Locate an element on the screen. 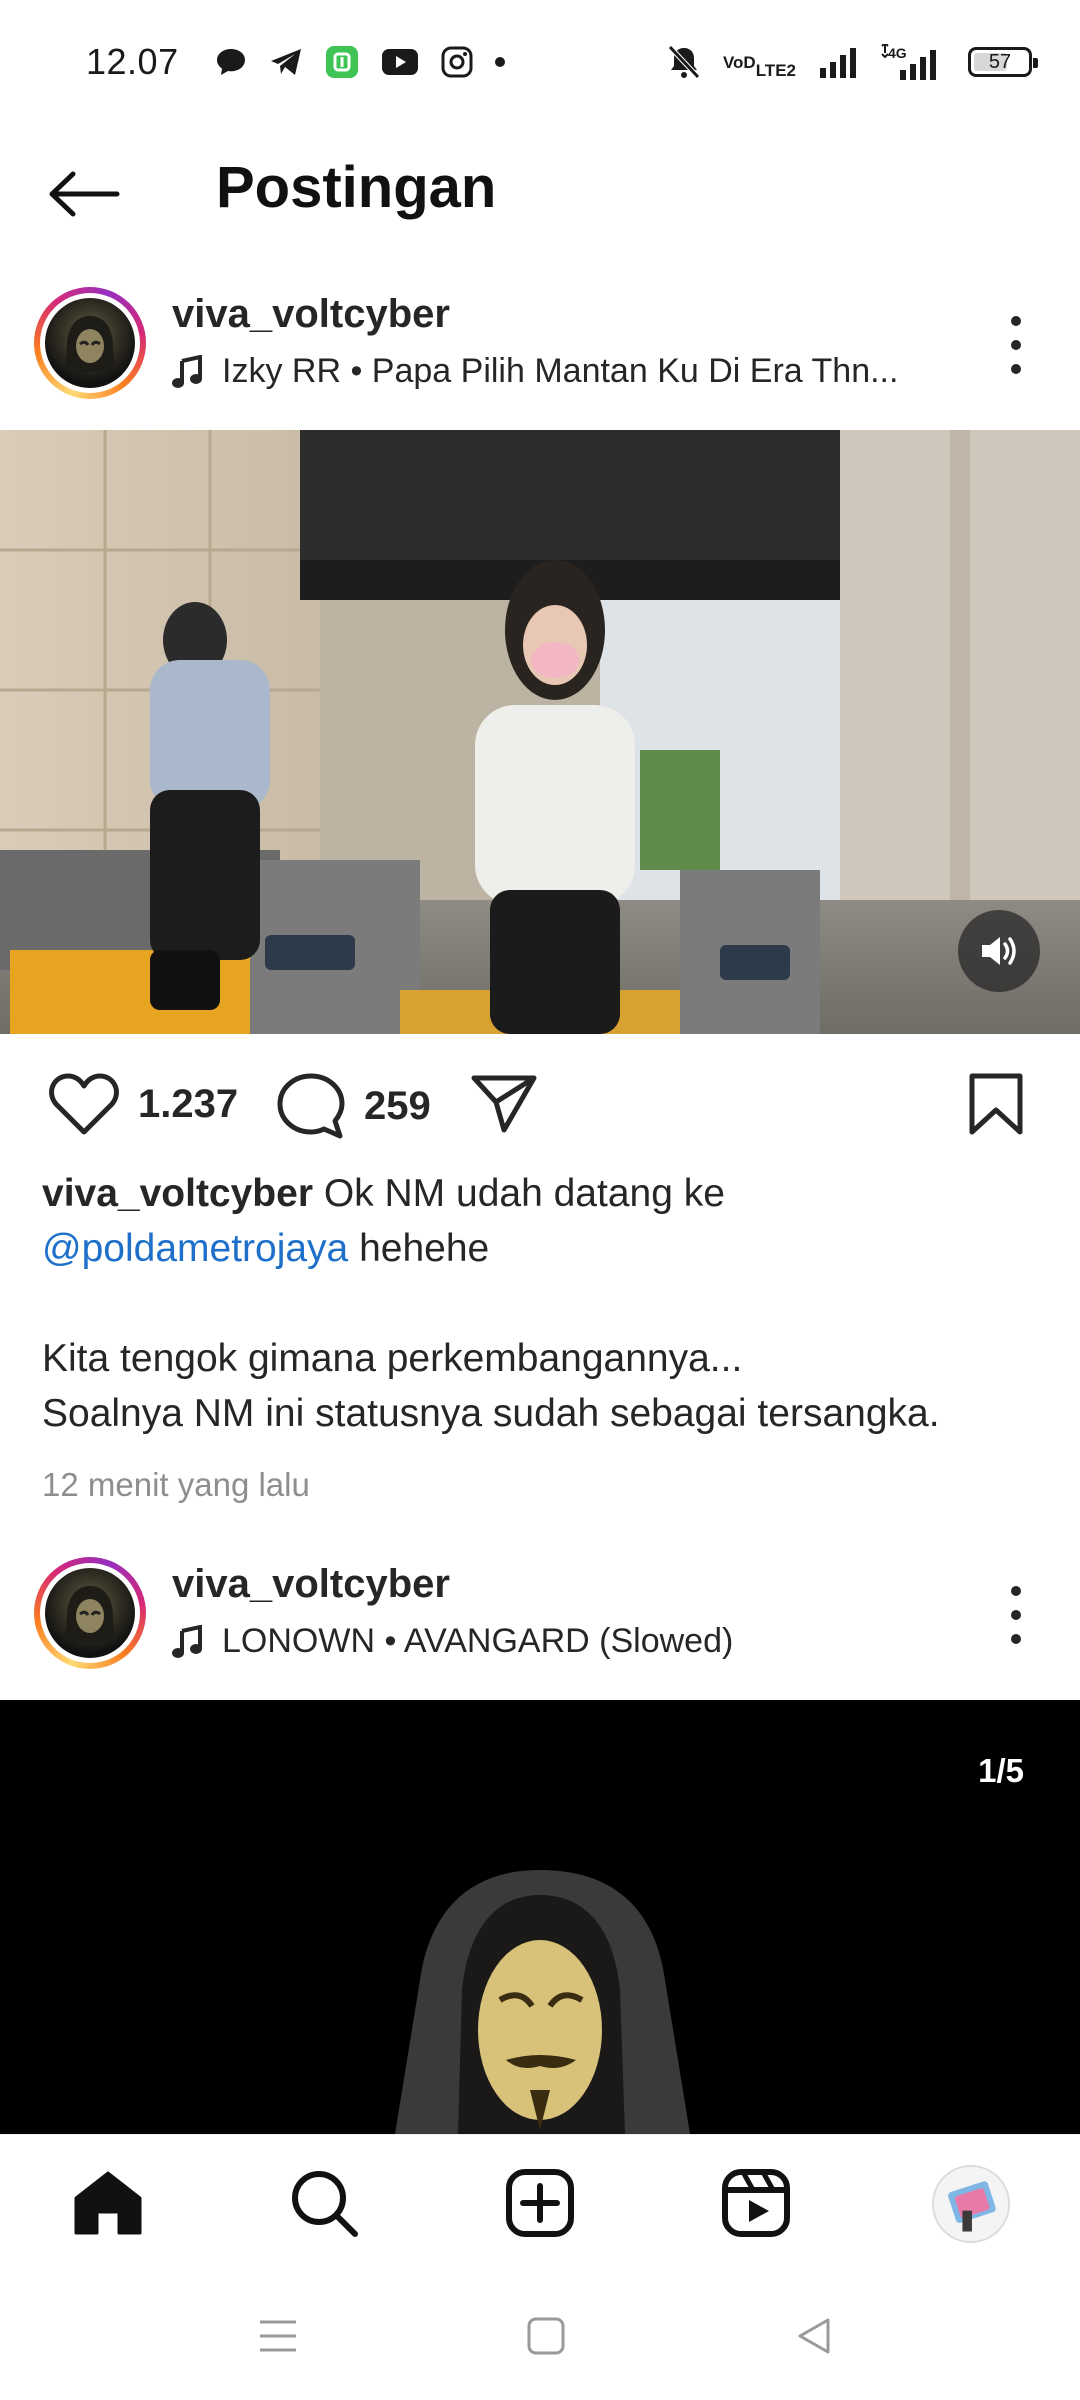 The image size is (1080, 2400). caption-username: viva_voltcyber is located at coordinates (177, 1193).